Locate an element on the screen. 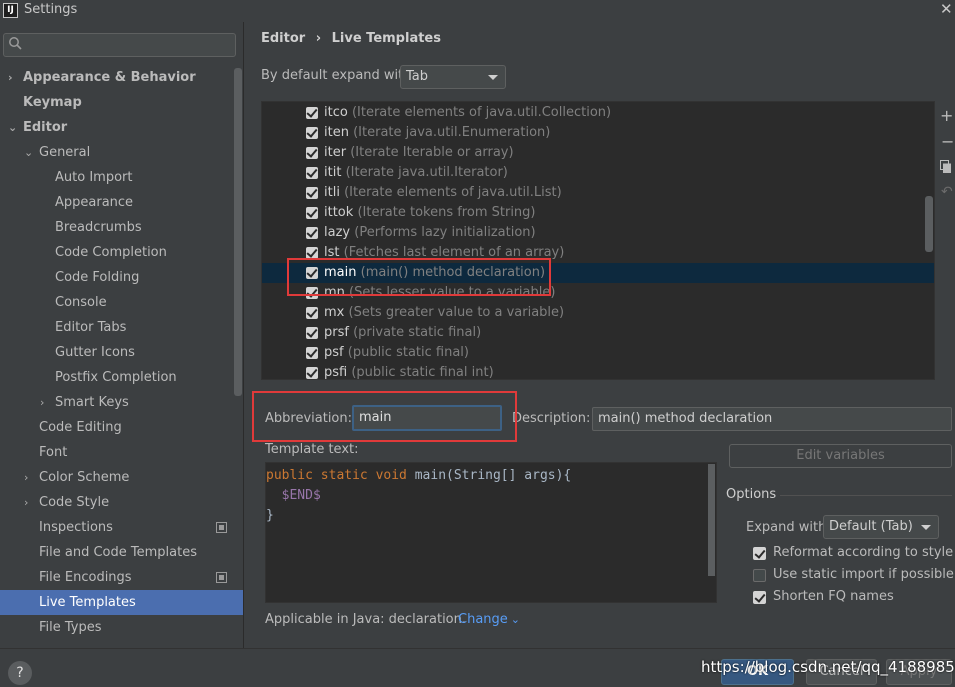 This screenshot has height=687, width=955. sidebar-item: › Appearance & Behavior is located at coordinates (116, 77).